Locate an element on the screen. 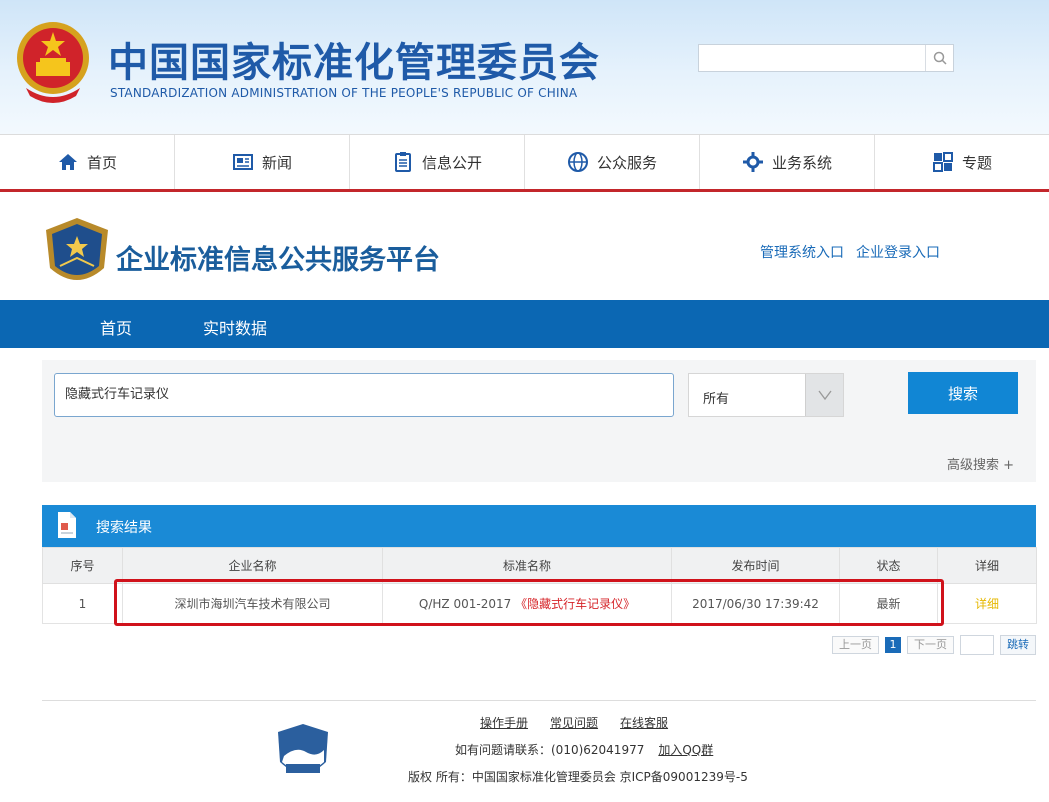 The height and width of the screenshot is (802, 1049). results-title: 搜索结果 is located at coordinates (124, 528).